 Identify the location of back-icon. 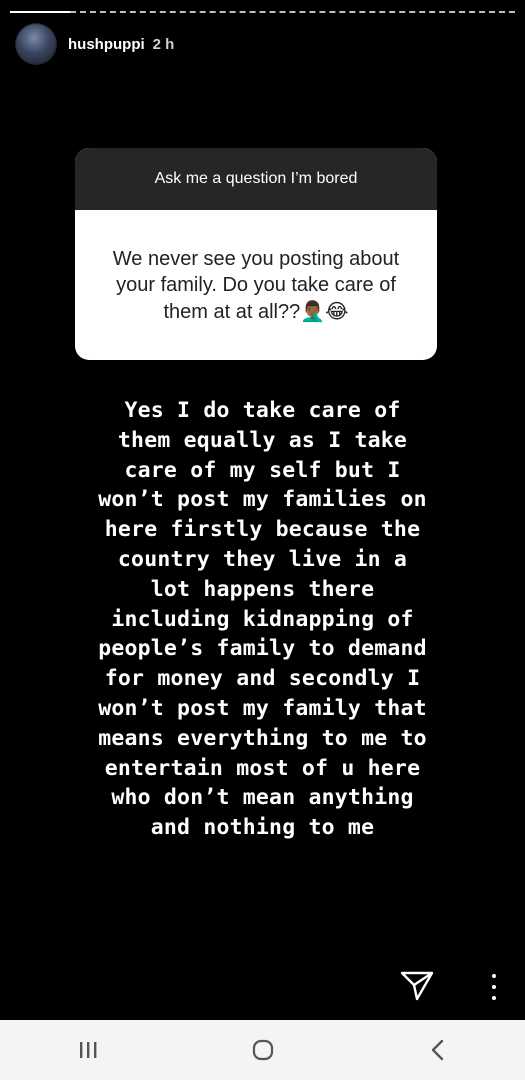
(437, 1050).